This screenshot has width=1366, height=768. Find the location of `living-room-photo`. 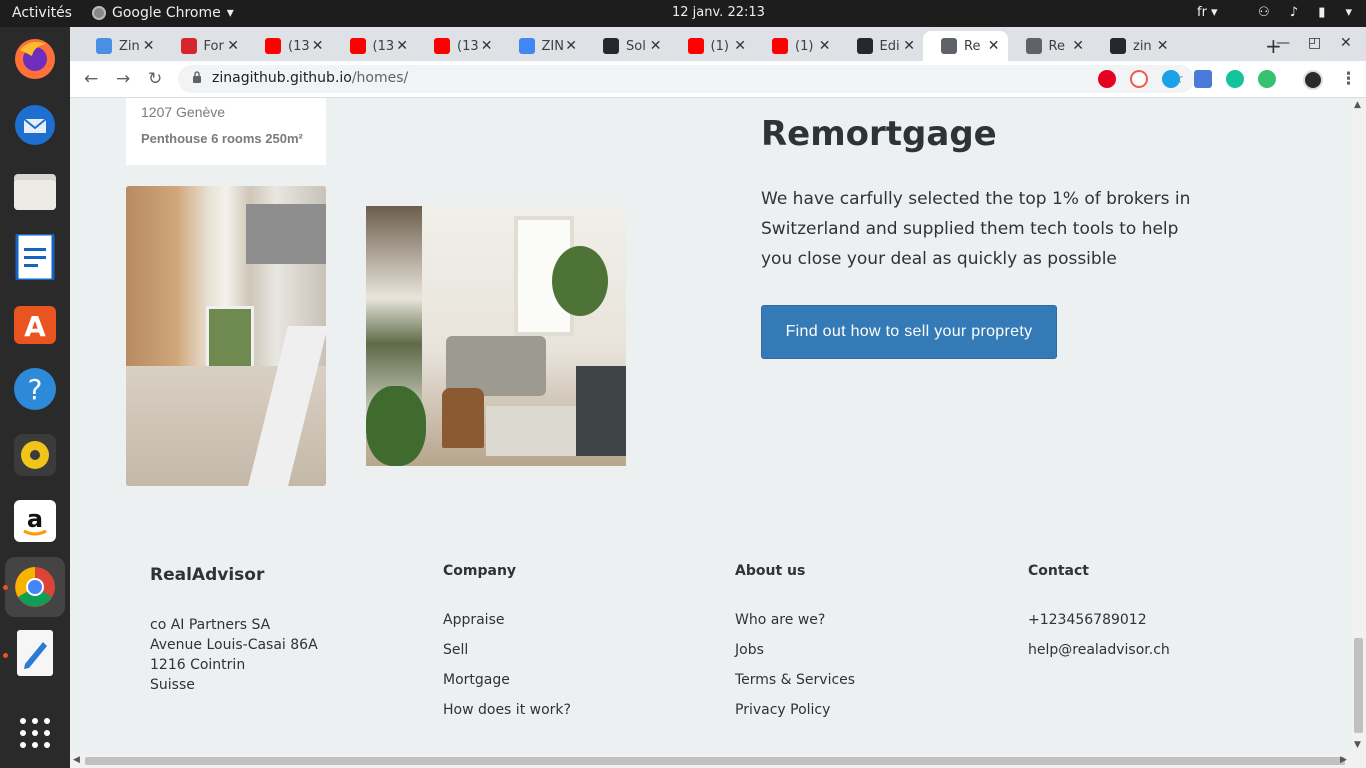

living-room-photo is located at coordinates (496, 336).